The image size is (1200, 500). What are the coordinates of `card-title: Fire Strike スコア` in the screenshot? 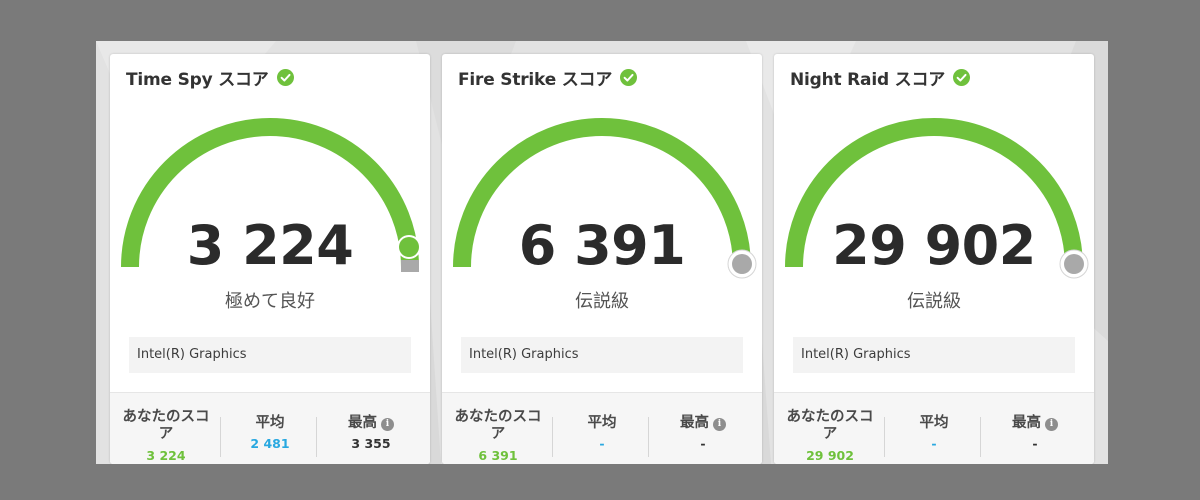 It's located at (535, 79).